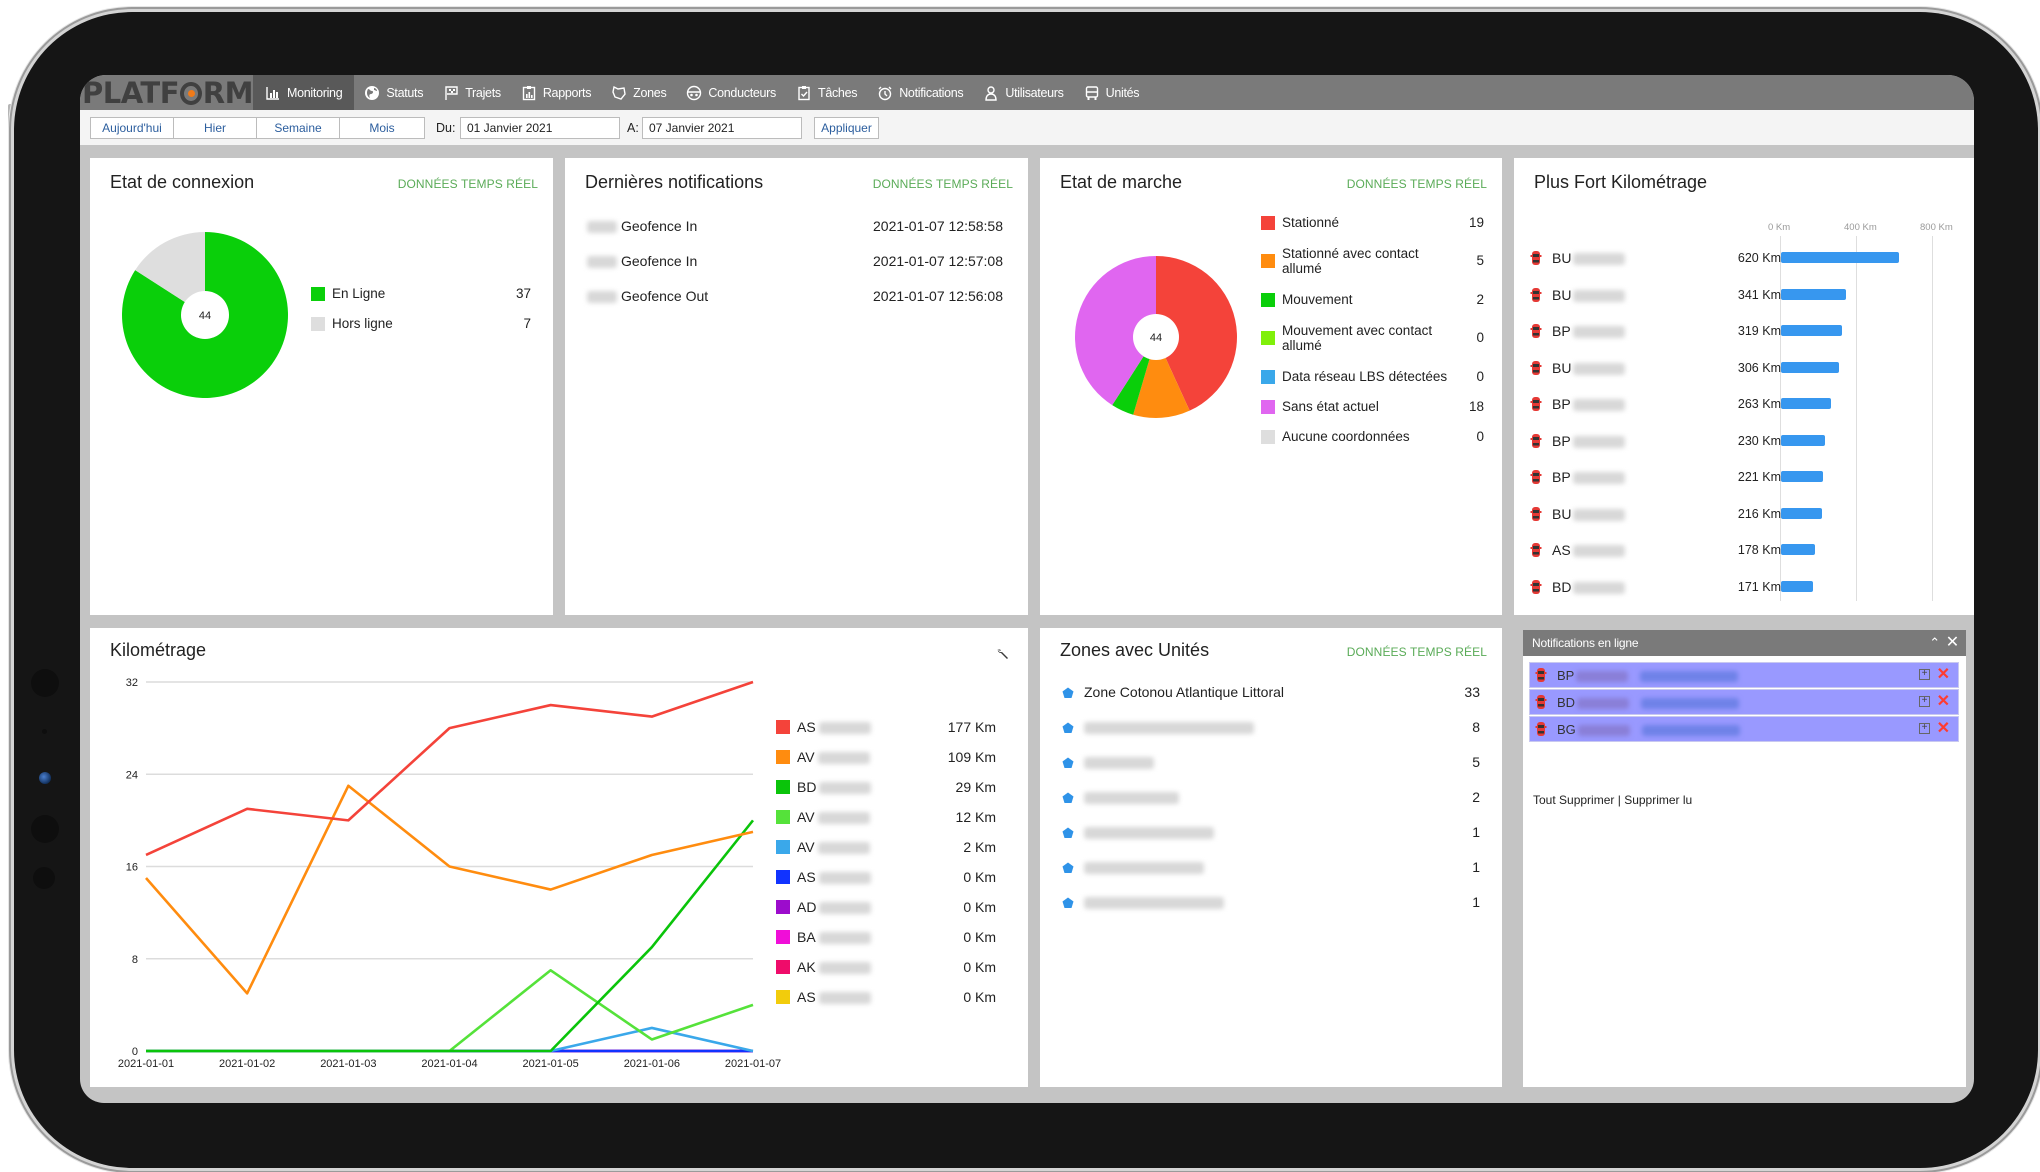  What do you see at coordinates (834, 997) in the screenshot?
I see `legend-label: AS` at bounding box center [834, 997].